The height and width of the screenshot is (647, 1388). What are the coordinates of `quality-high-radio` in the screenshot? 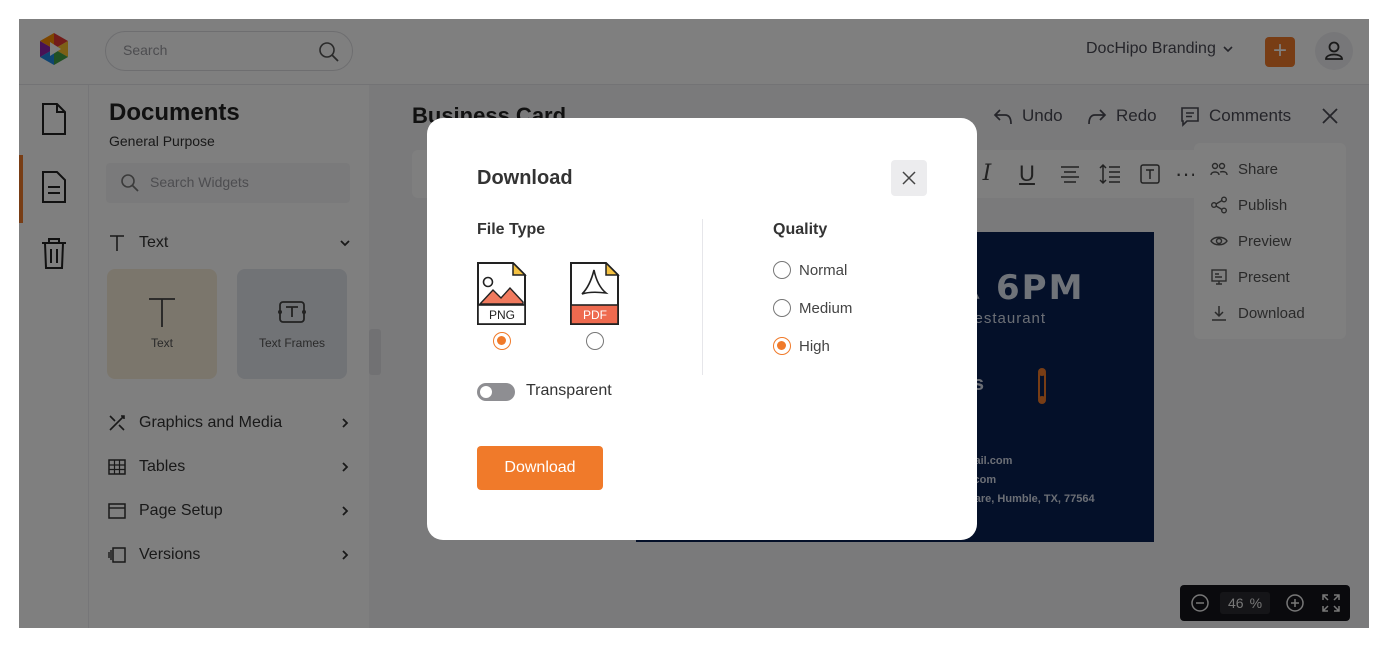 It's located at (782, 346).